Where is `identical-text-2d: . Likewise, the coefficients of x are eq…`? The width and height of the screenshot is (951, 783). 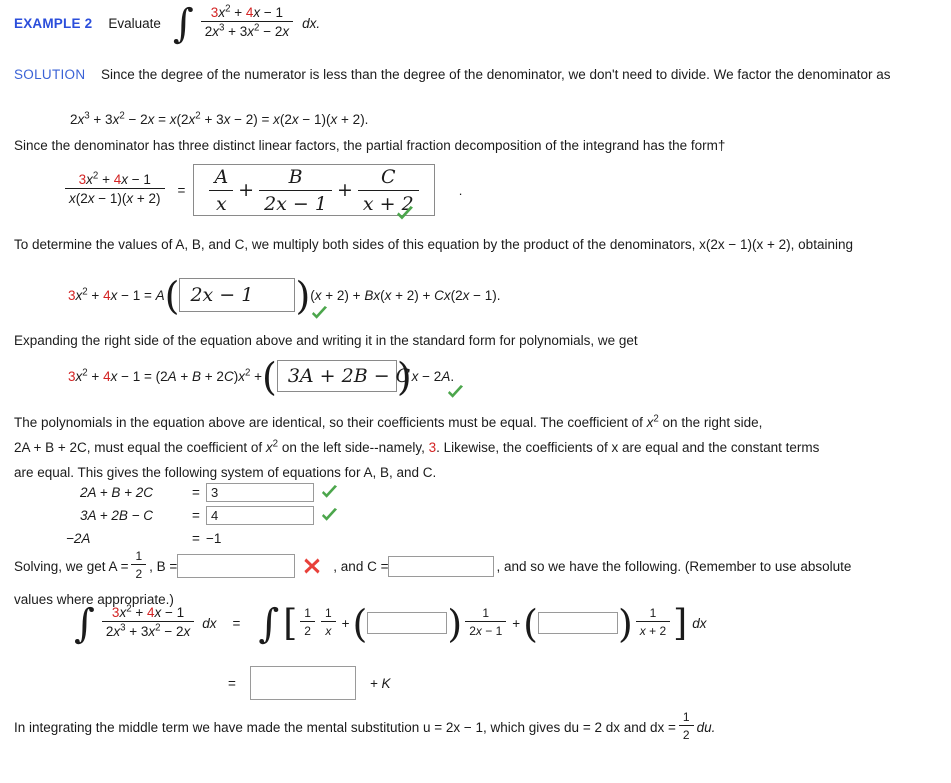 identical-text-2d: . Likewise, the coefficients of x are eq… is located at coordinates (628, 447).